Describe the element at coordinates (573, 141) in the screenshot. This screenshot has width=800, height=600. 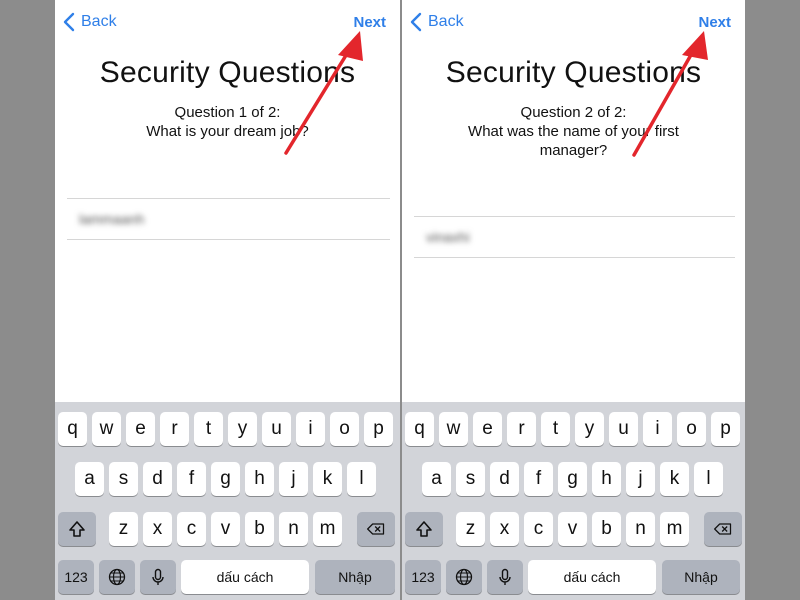
I see `question-prompt: What was the name of your first manager?` at that location.